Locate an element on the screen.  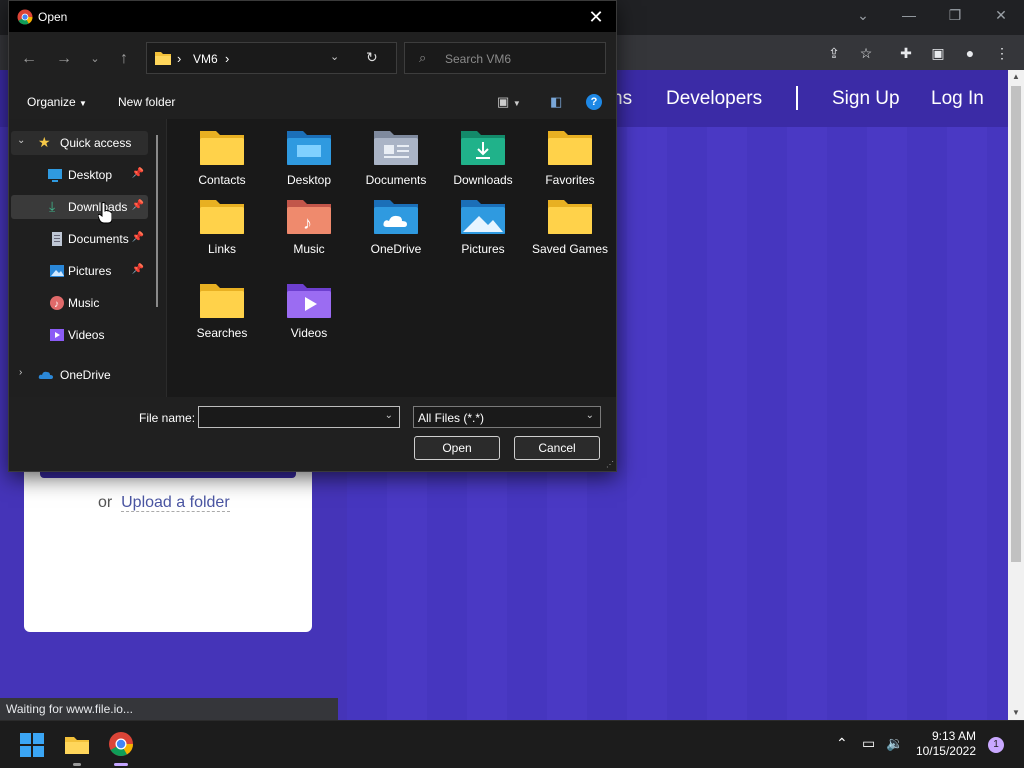
scroll-thumb is located at coordinates (1016, 324).